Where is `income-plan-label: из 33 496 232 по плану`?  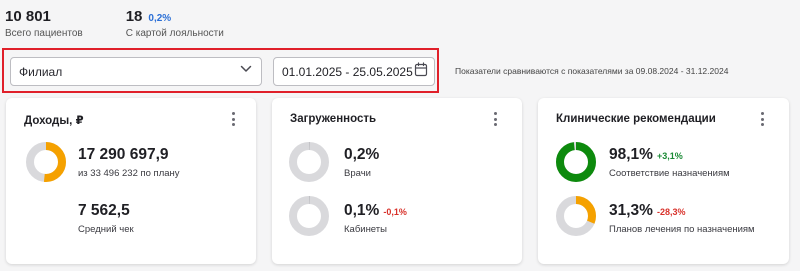
income-plan-label: из 33 496 232 по плану is located at coordinates (129, 173).